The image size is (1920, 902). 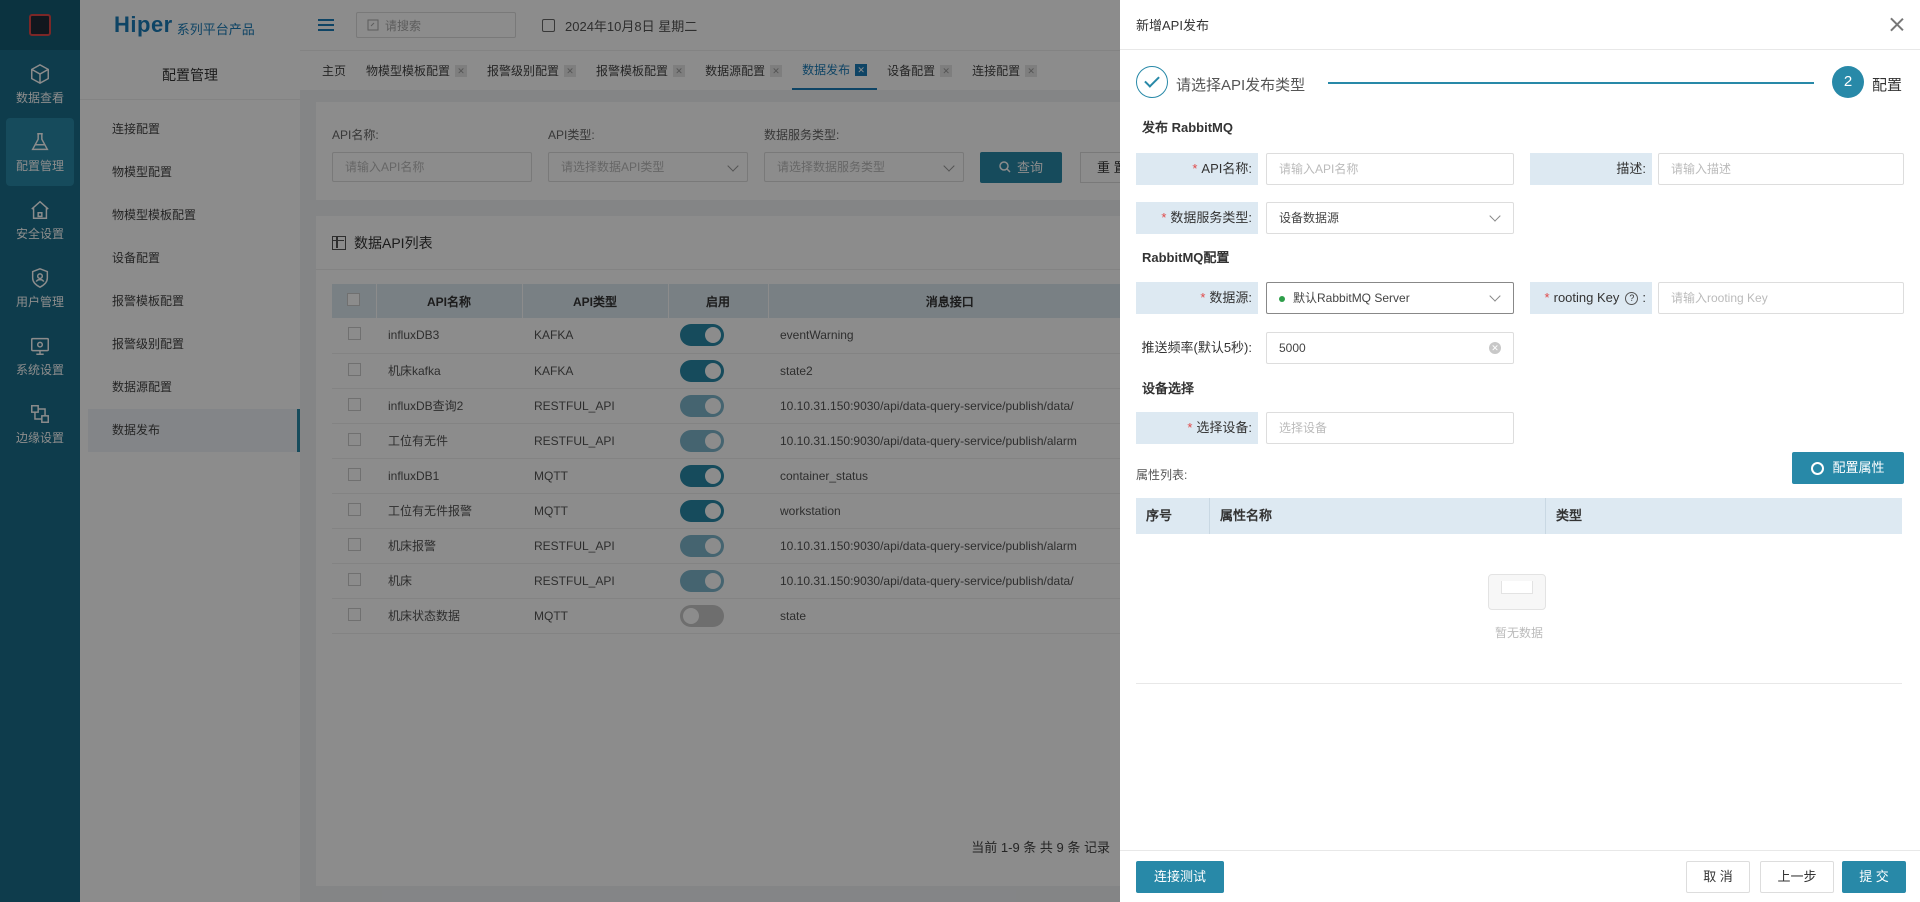 I want to click on placeholder: 选择设备, so click(x=1303, y=428).